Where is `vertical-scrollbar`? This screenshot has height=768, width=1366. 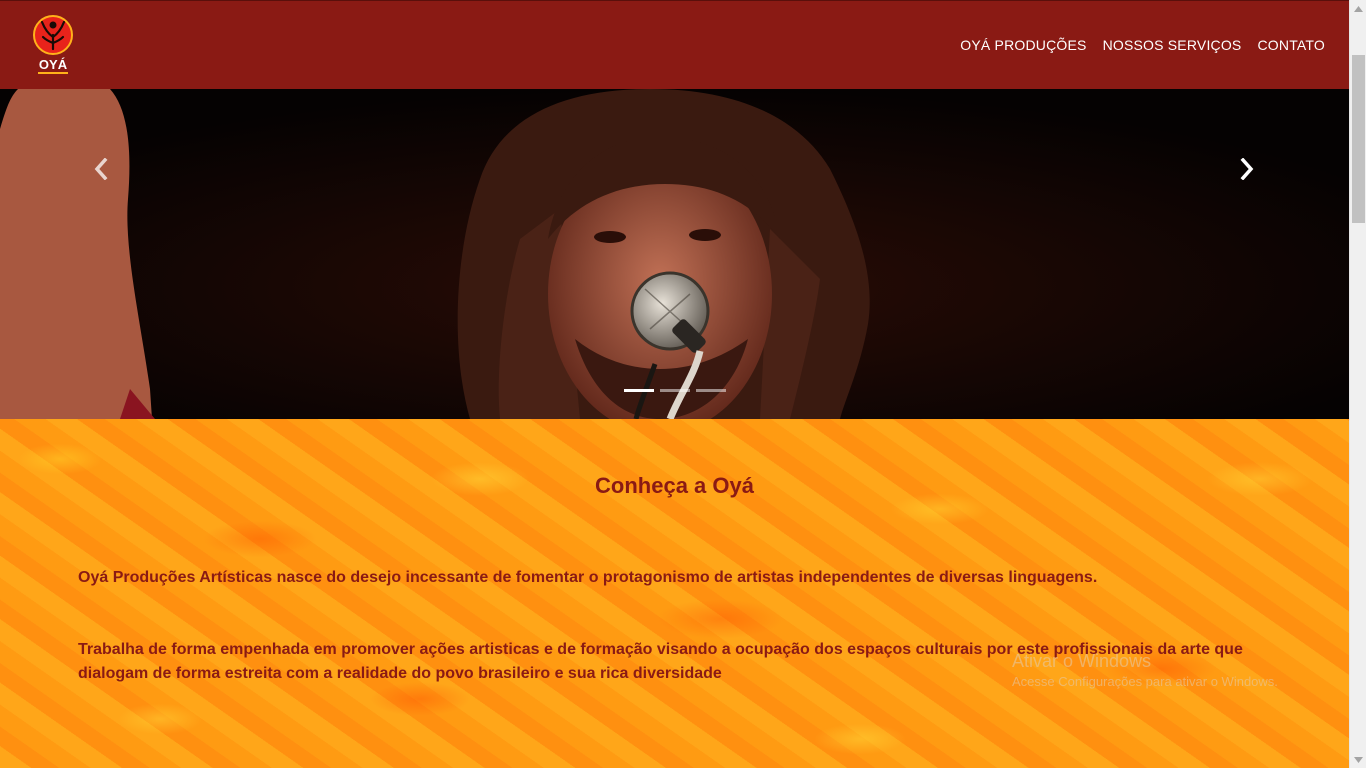
vertical-scrollbar is located at coordinates (1357, 384).